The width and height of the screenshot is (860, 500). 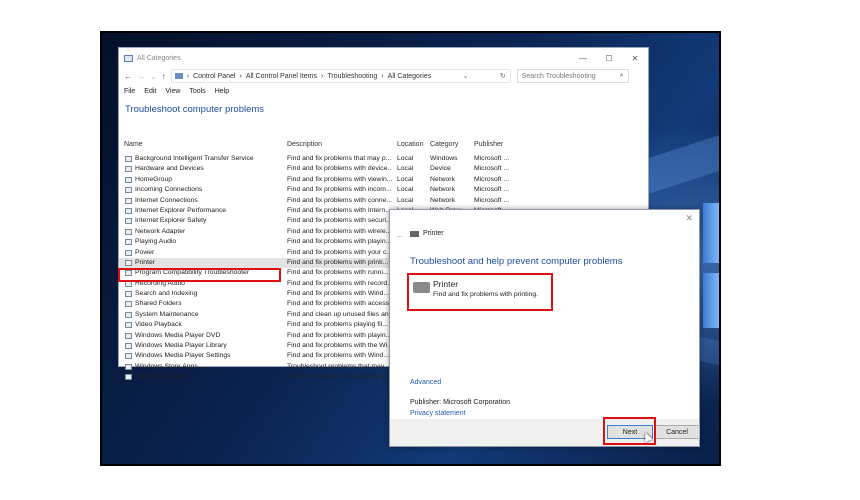 What do you see at coordinates (145, 252) in the screenshot?
I see `cell-name: Power` at bounding box center [145, 252].